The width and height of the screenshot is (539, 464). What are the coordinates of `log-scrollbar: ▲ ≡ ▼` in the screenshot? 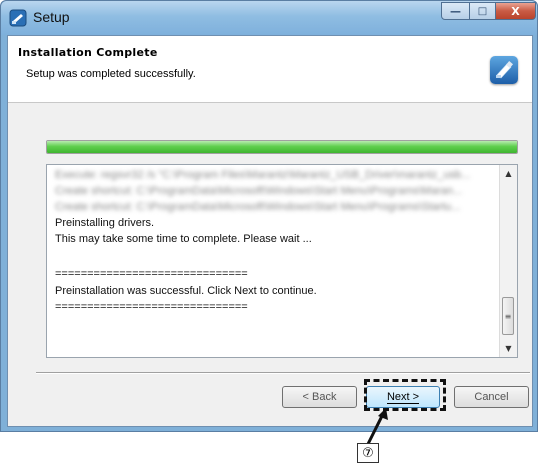 It's located at (508, 261).